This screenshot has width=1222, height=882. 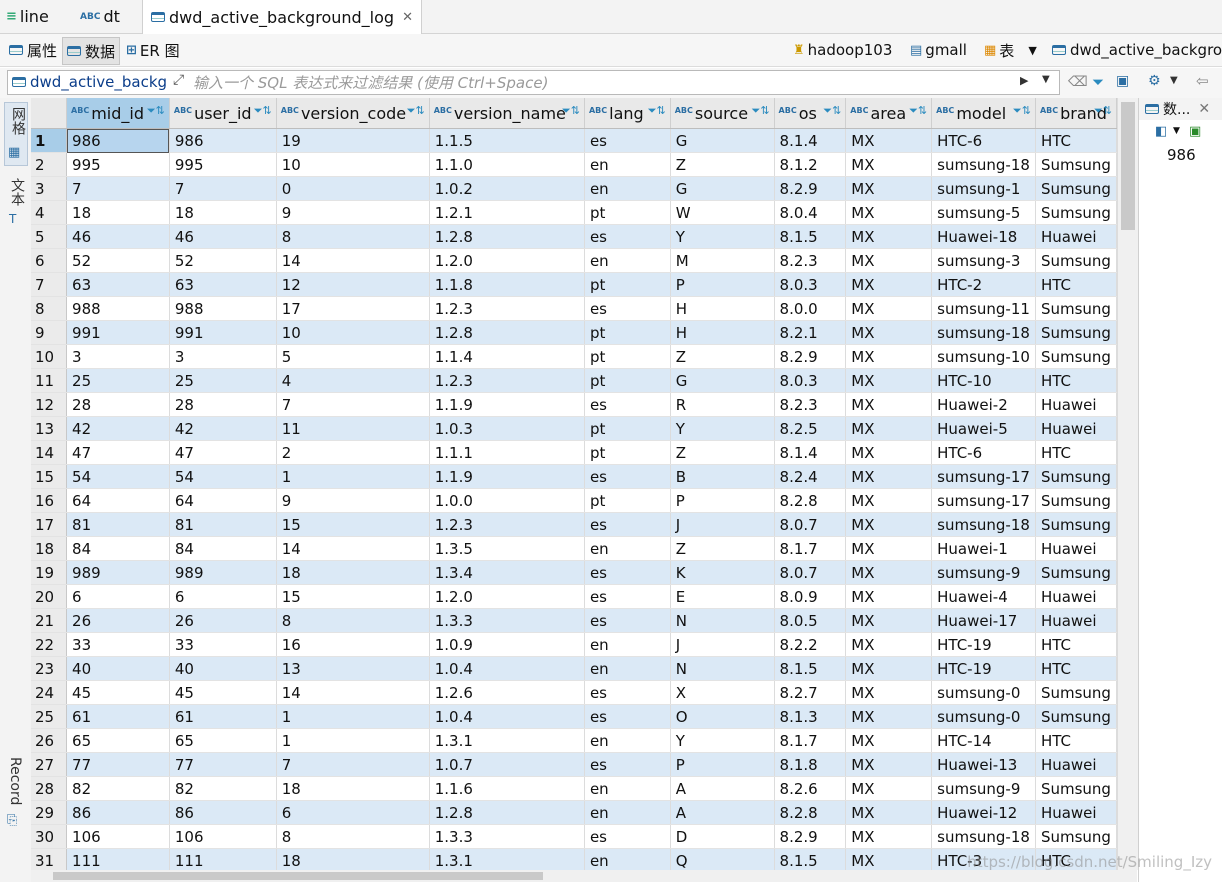 I want to click on table-cell-user-id: 111, so click(x=223, y=859).